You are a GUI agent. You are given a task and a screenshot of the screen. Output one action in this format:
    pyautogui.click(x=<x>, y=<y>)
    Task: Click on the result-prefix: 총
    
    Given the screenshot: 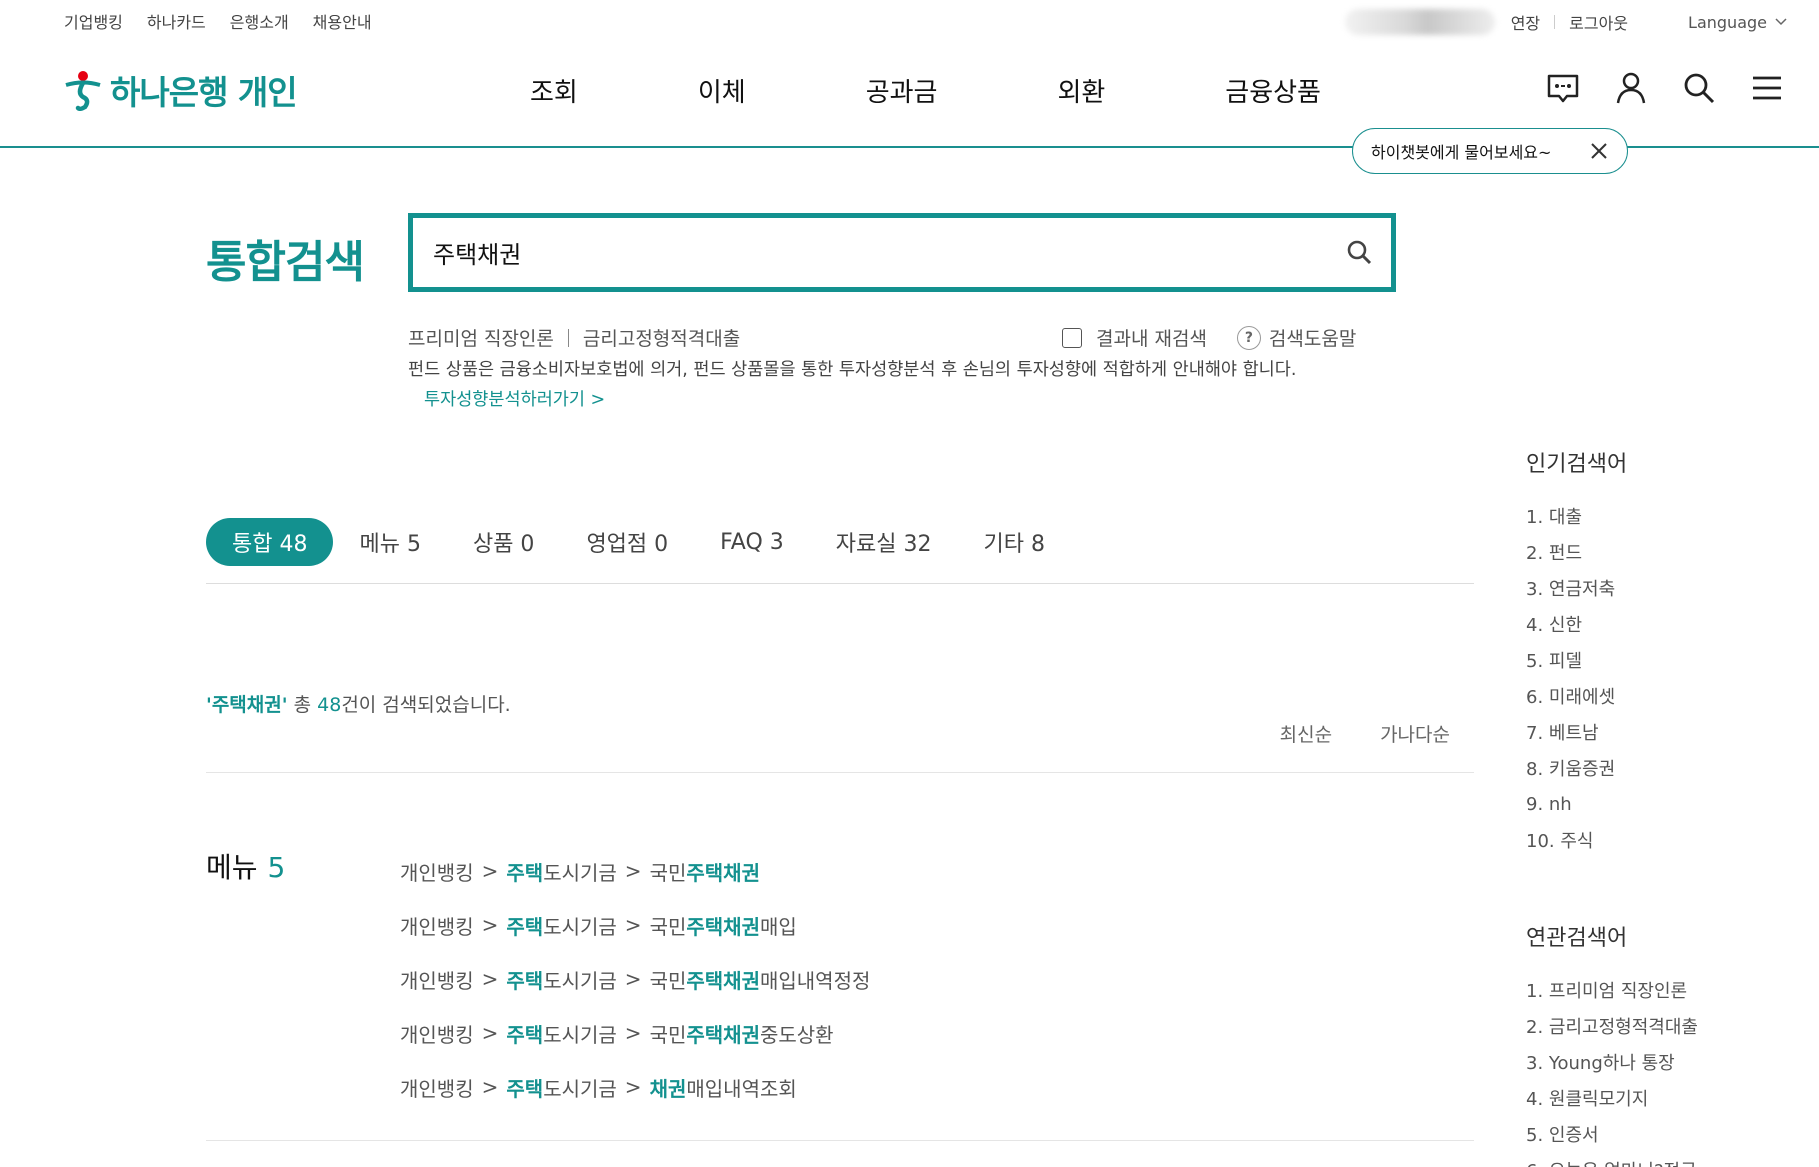 What is the action you would take?
    pyautogui.click(x=302, y=705)
    